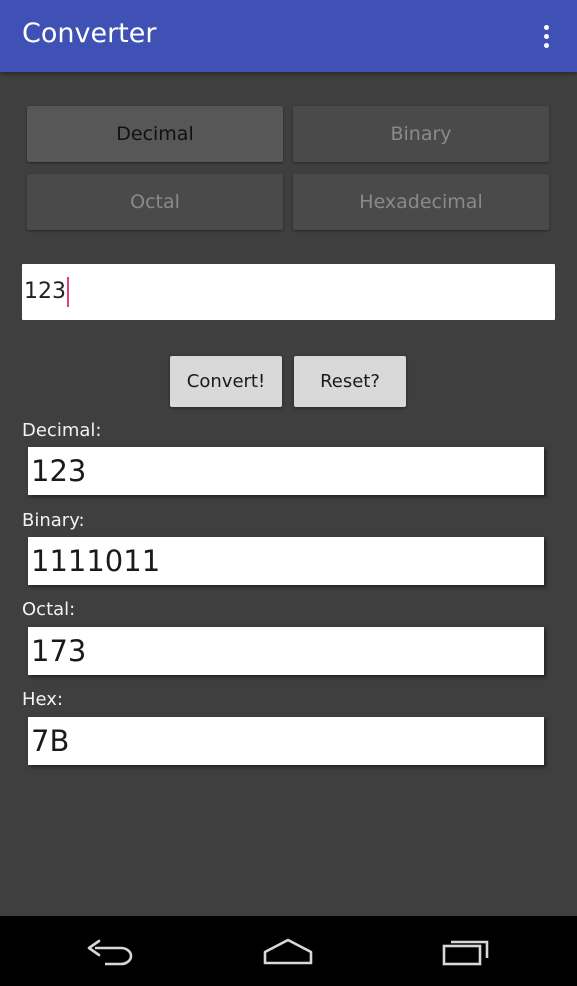  Describe the element at coordinates (421, 134) in the screenshot. I see `binary-mode-button: Binary` at that location.